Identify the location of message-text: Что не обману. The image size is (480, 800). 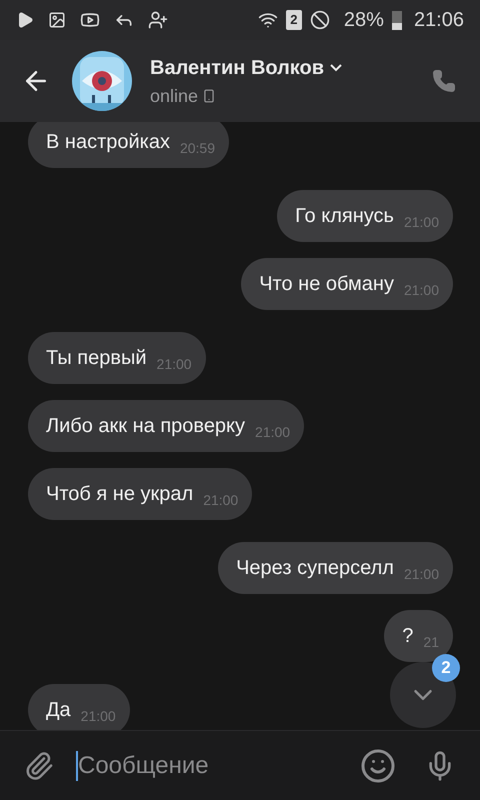
(326, 284).